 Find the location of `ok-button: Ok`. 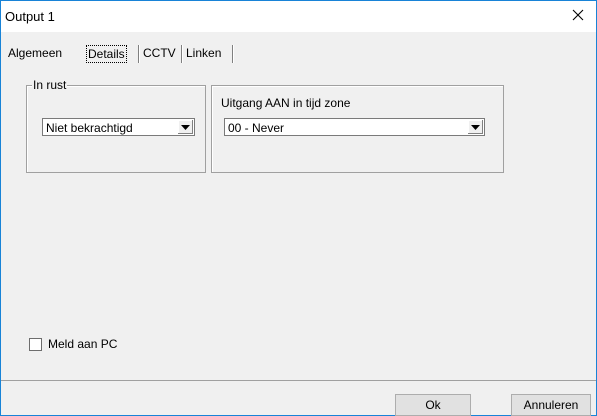

ok-button: Ok is located at coordinates (433, 405).